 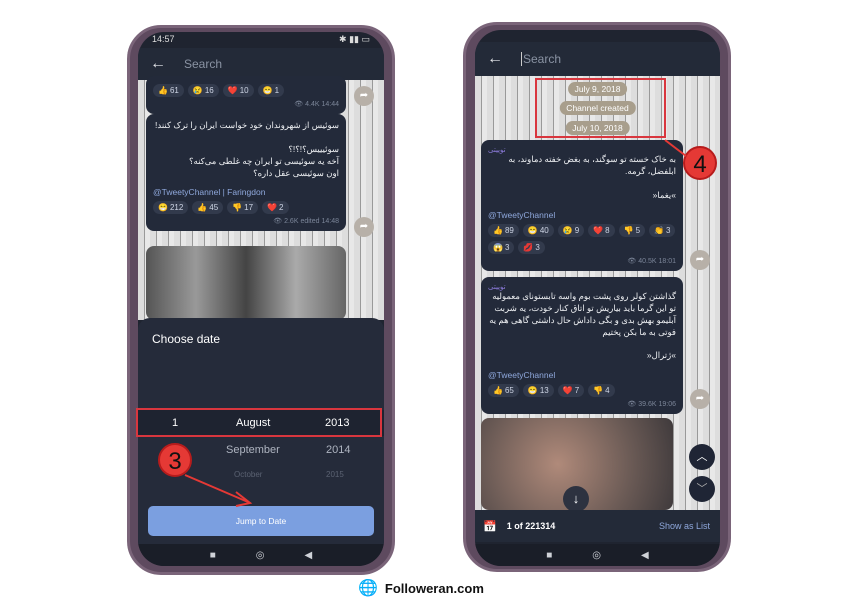 I want to click on reaction-chip: 😁 212, so click(x=171, y=208).